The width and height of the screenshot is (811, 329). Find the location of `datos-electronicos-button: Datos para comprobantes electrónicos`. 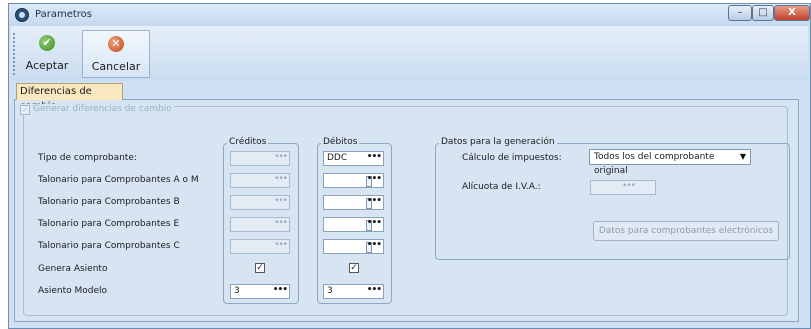

datos-electronicos-button: Datos para comprobantes electrónicos is located at coordinates (686, 231).